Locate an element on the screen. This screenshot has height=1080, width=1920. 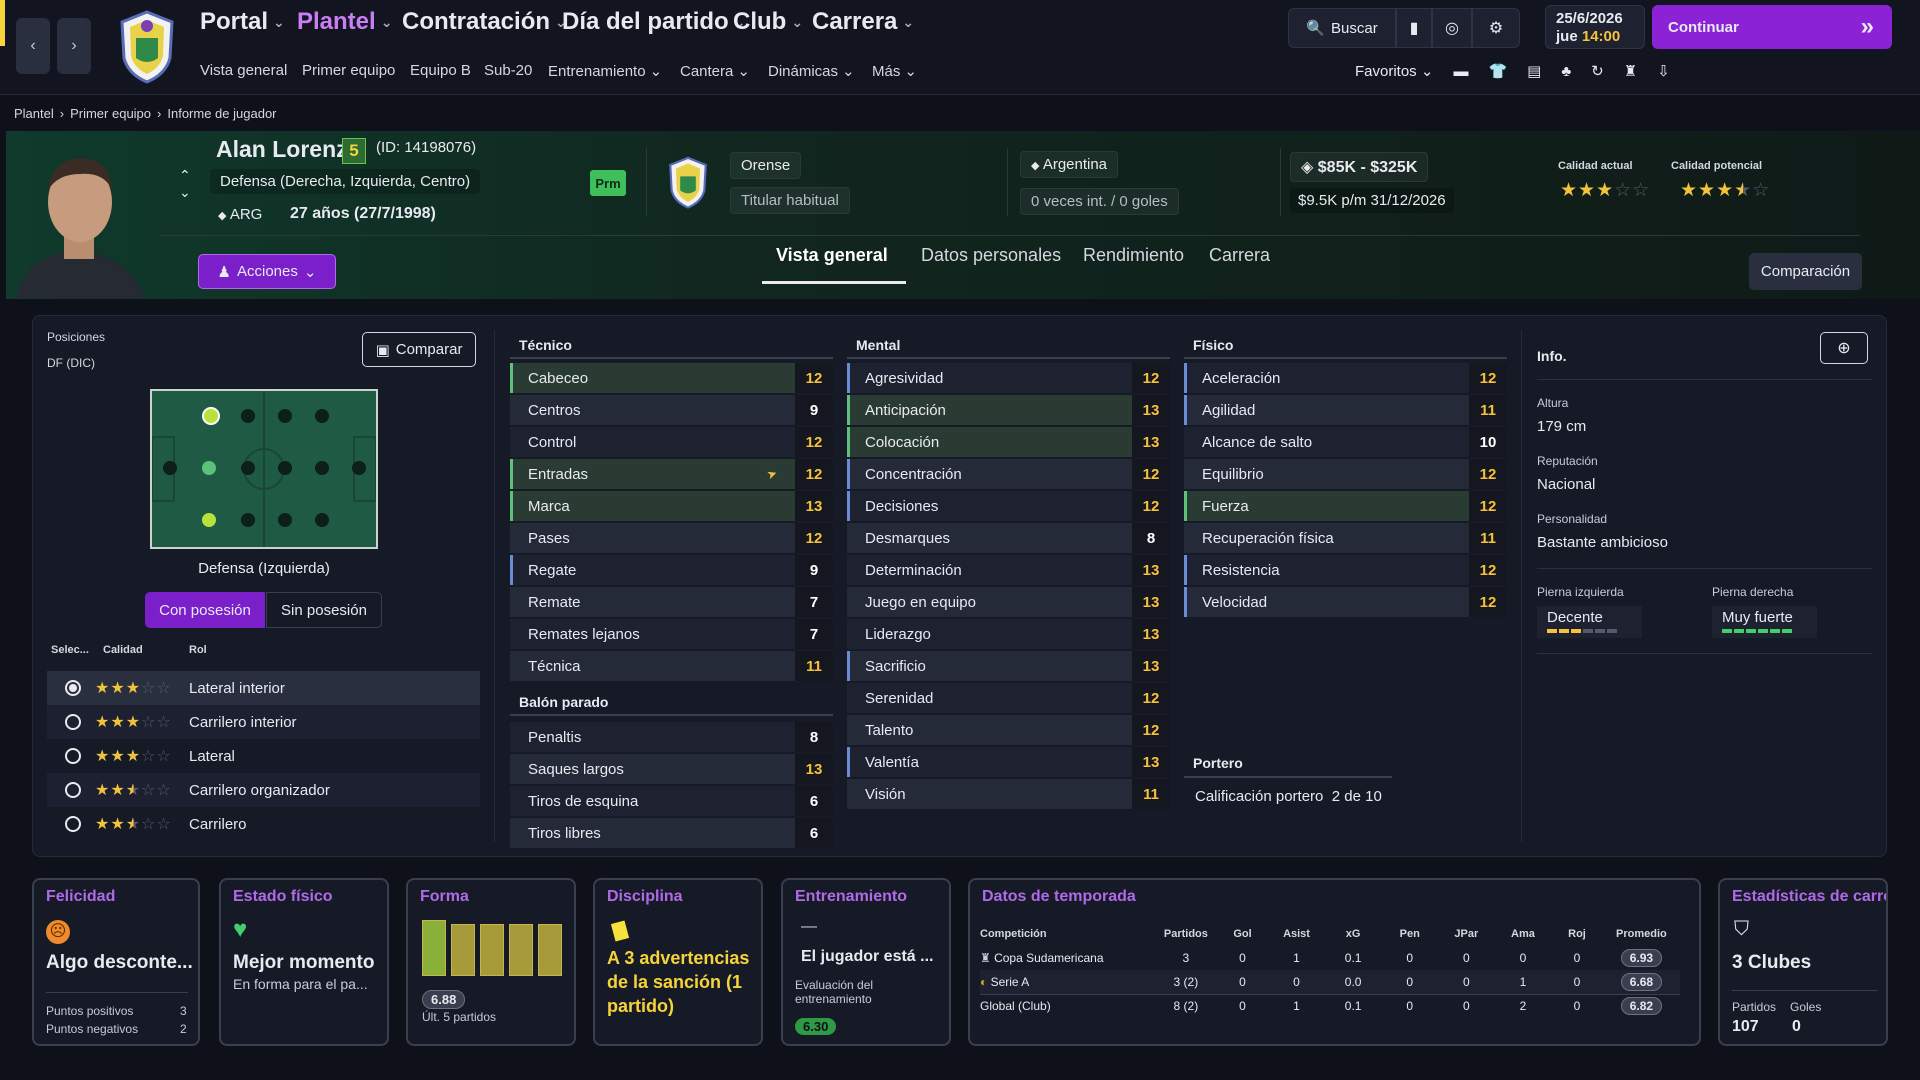
refresh-icon: ↻ is located at coordinates (1597, 71).